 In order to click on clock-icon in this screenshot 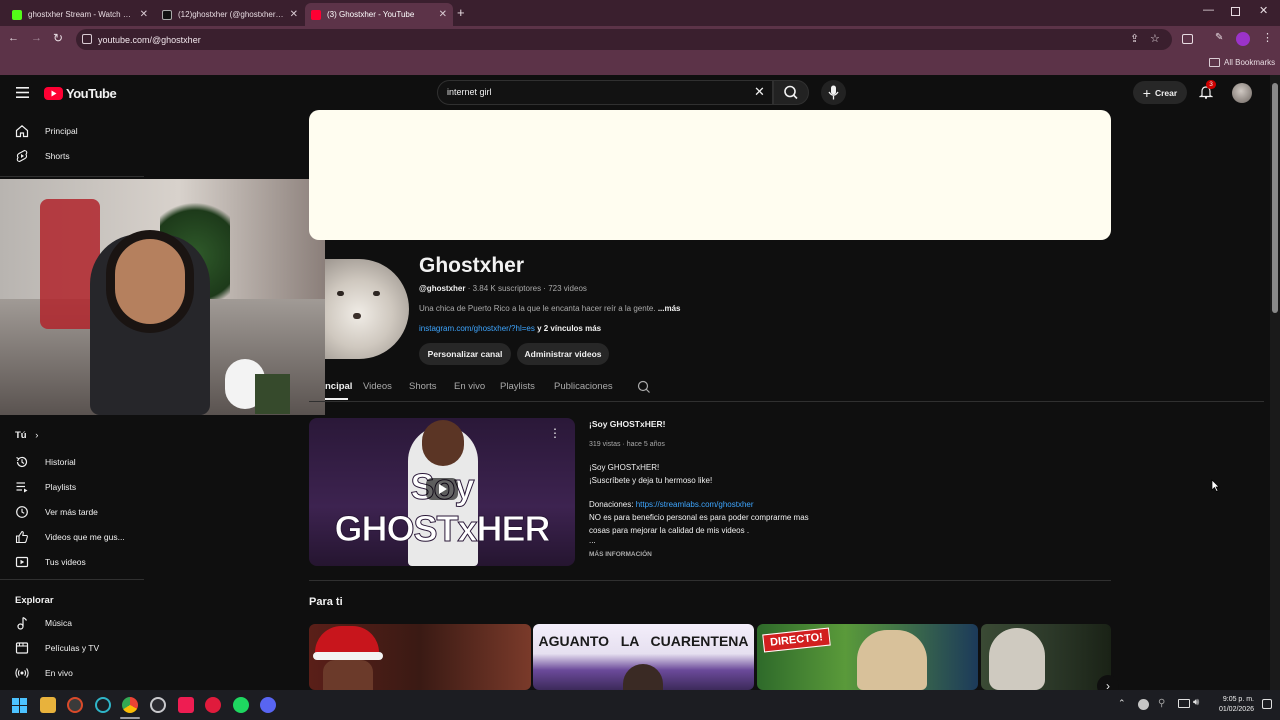, I will do `click(22, 511)`.